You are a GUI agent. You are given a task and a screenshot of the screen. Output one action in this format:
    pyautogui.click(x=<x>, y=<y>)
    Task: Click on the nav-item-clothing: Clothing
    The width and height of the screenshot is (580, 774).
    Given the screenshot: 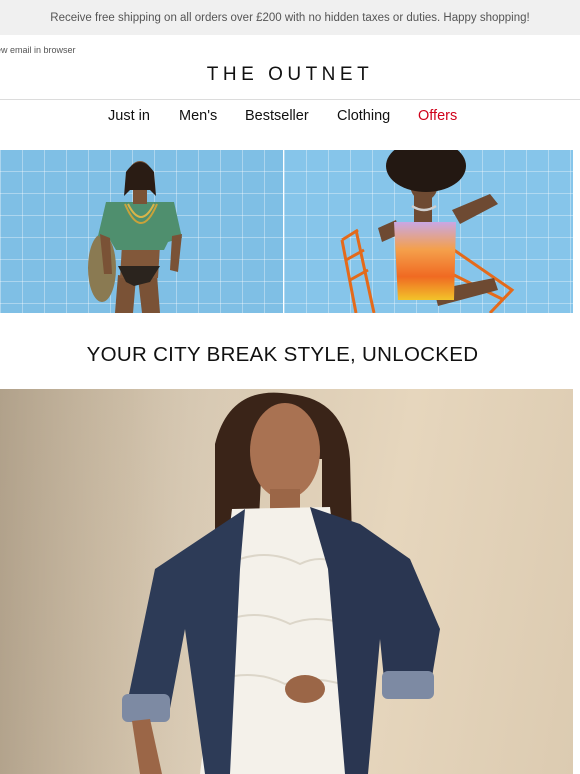 What is the action you would take?
    pyautogui.click(x=363, y=116)
    